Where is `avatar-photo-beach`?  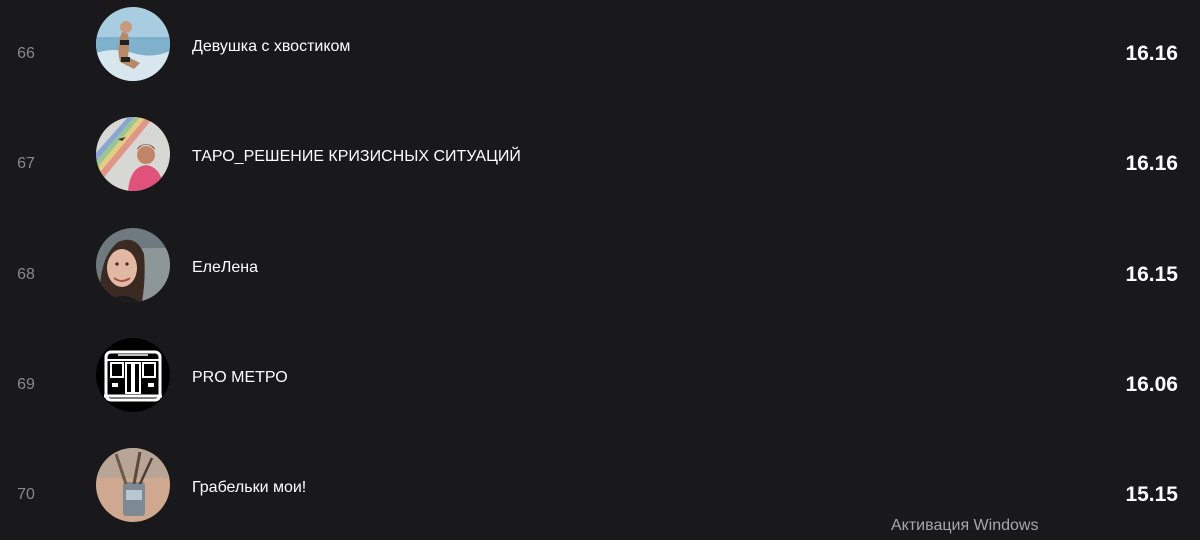 avatar-photo-beach is located at coordinates (133, 44).